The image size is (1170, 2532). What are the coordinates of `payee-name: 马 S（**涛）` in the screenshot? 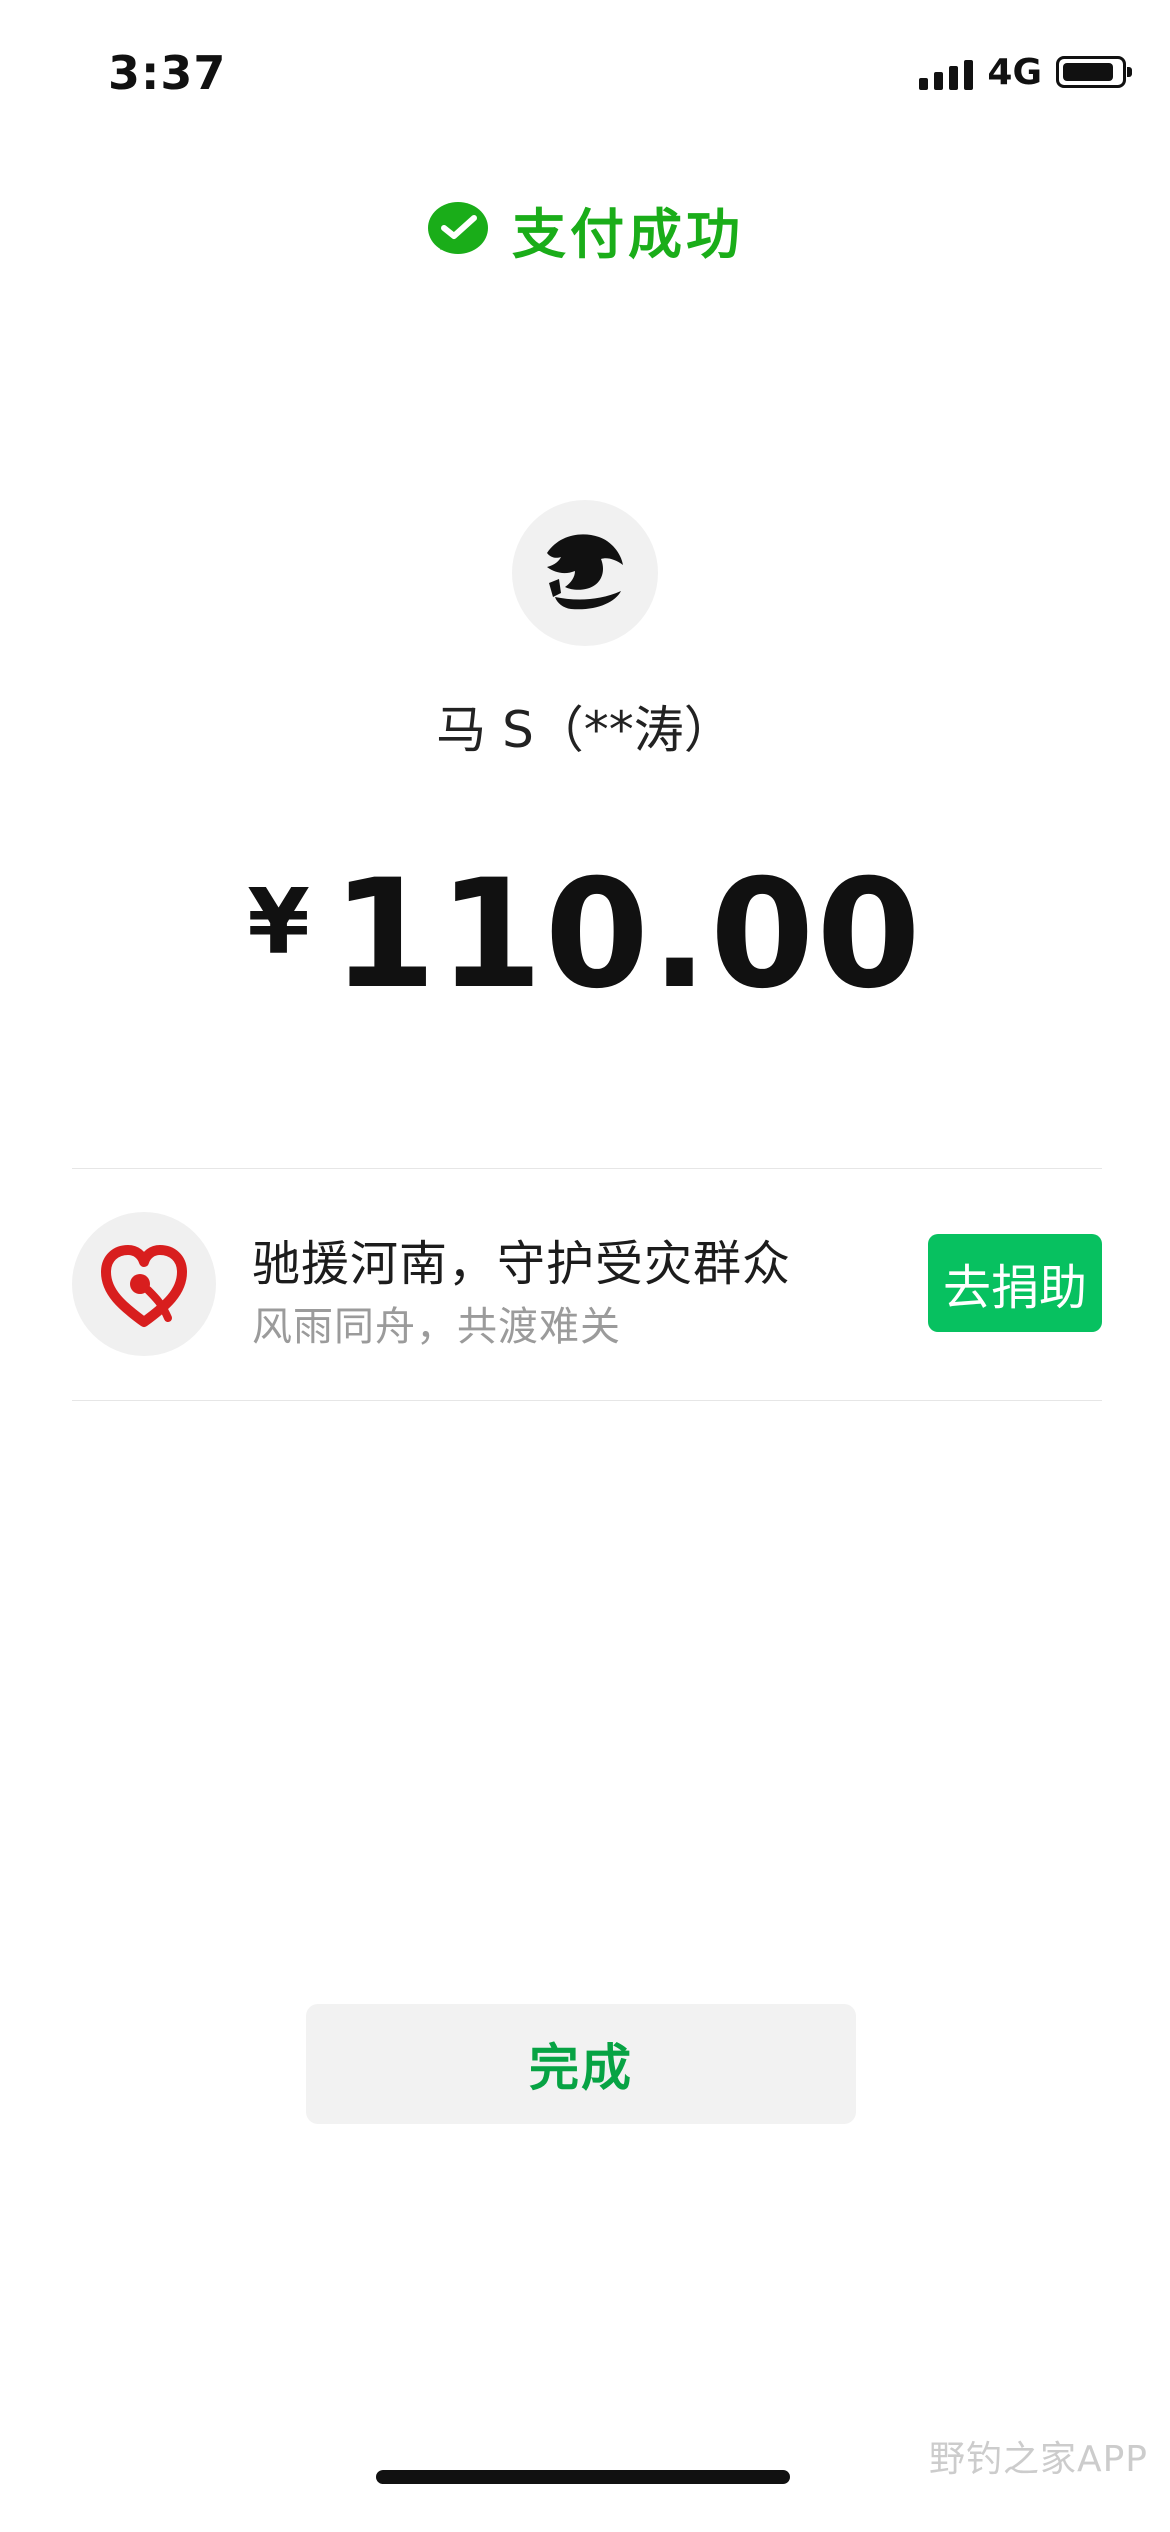 It's located at (585, 730).